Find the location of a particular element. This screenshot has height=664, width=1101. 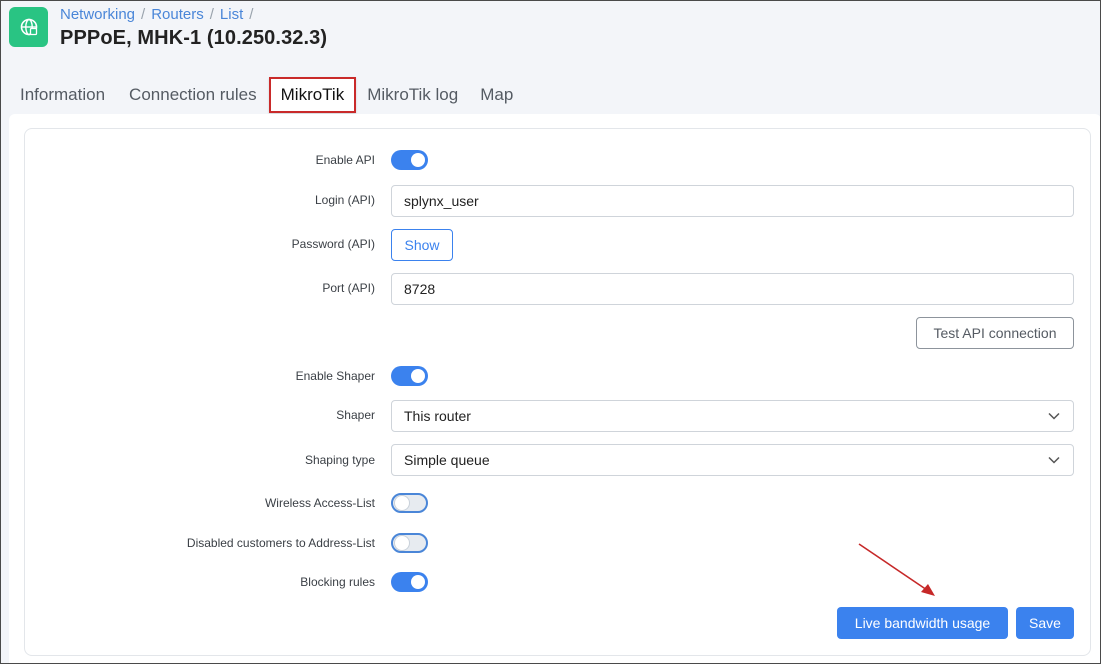

shaping-type-select: Simple queue is located at coordinates (732, 460).